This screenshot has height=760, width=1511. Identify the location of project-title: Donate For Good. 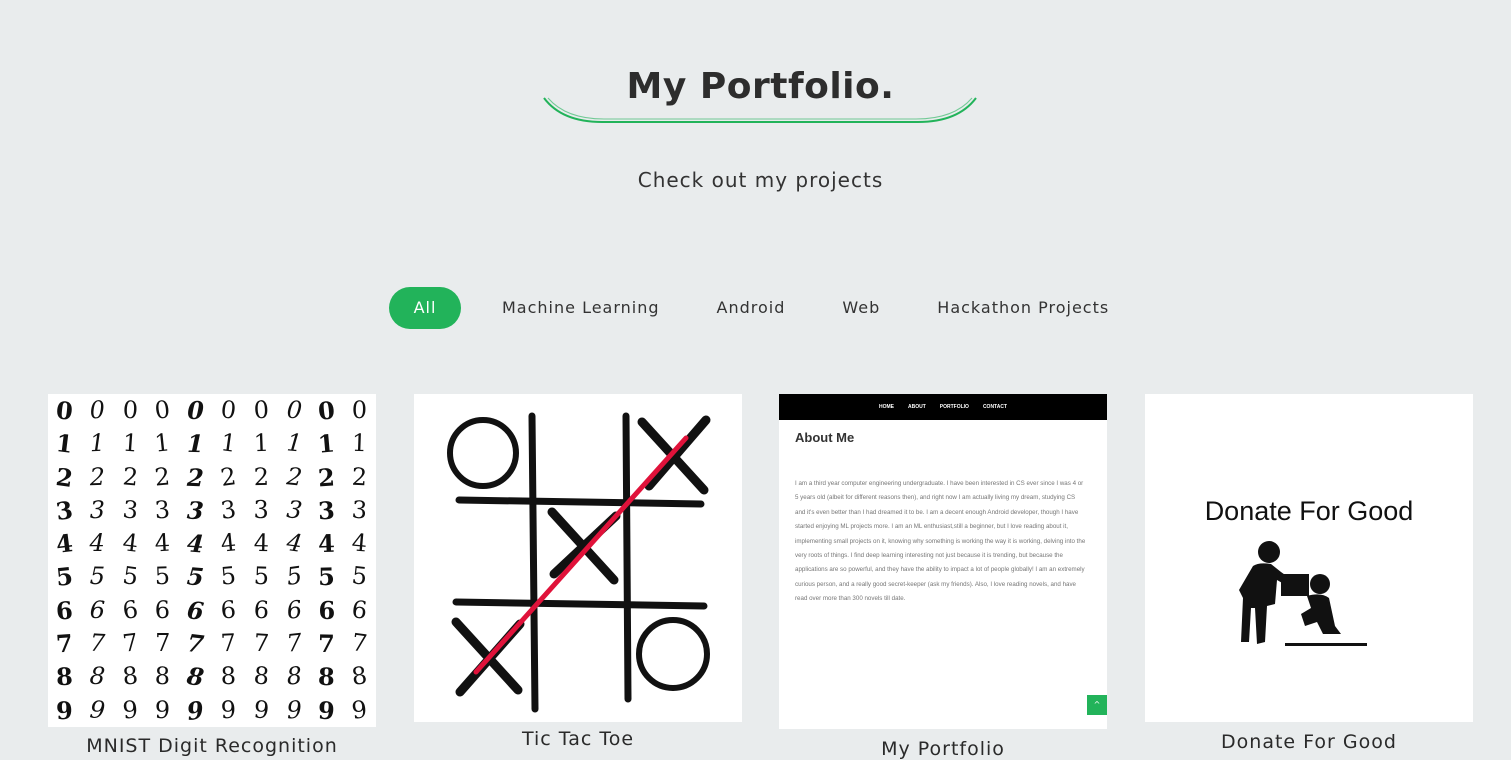
(1309, 742).